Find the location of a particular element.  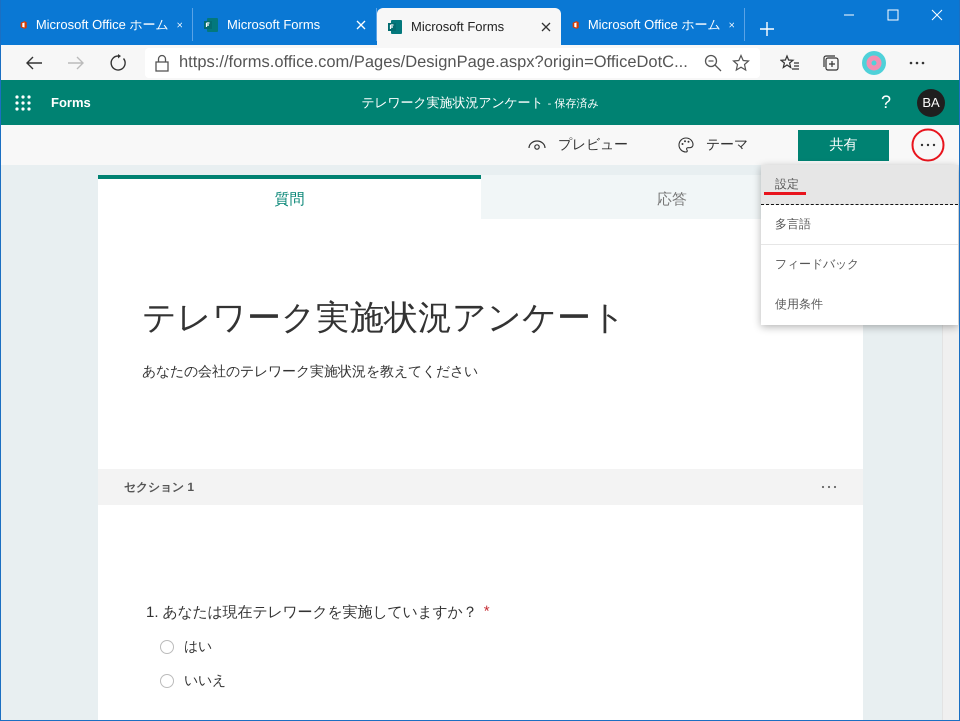

menu-item: 使用条件 is located at coordinates (859, 305).